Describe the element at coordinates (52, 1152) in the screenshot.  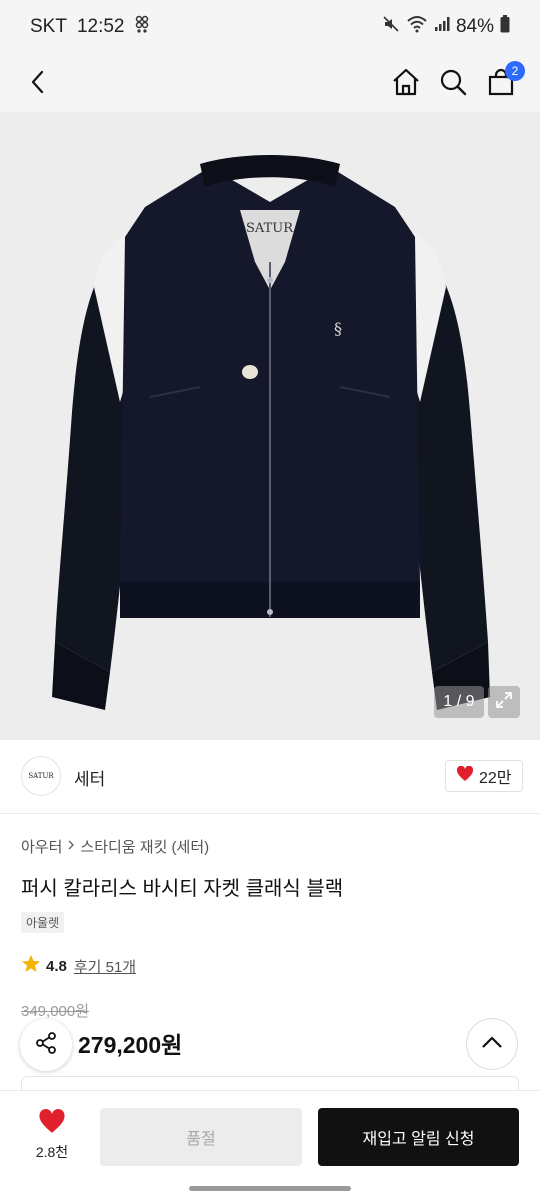
I see `wishlist-count: 2.8천` at that location.